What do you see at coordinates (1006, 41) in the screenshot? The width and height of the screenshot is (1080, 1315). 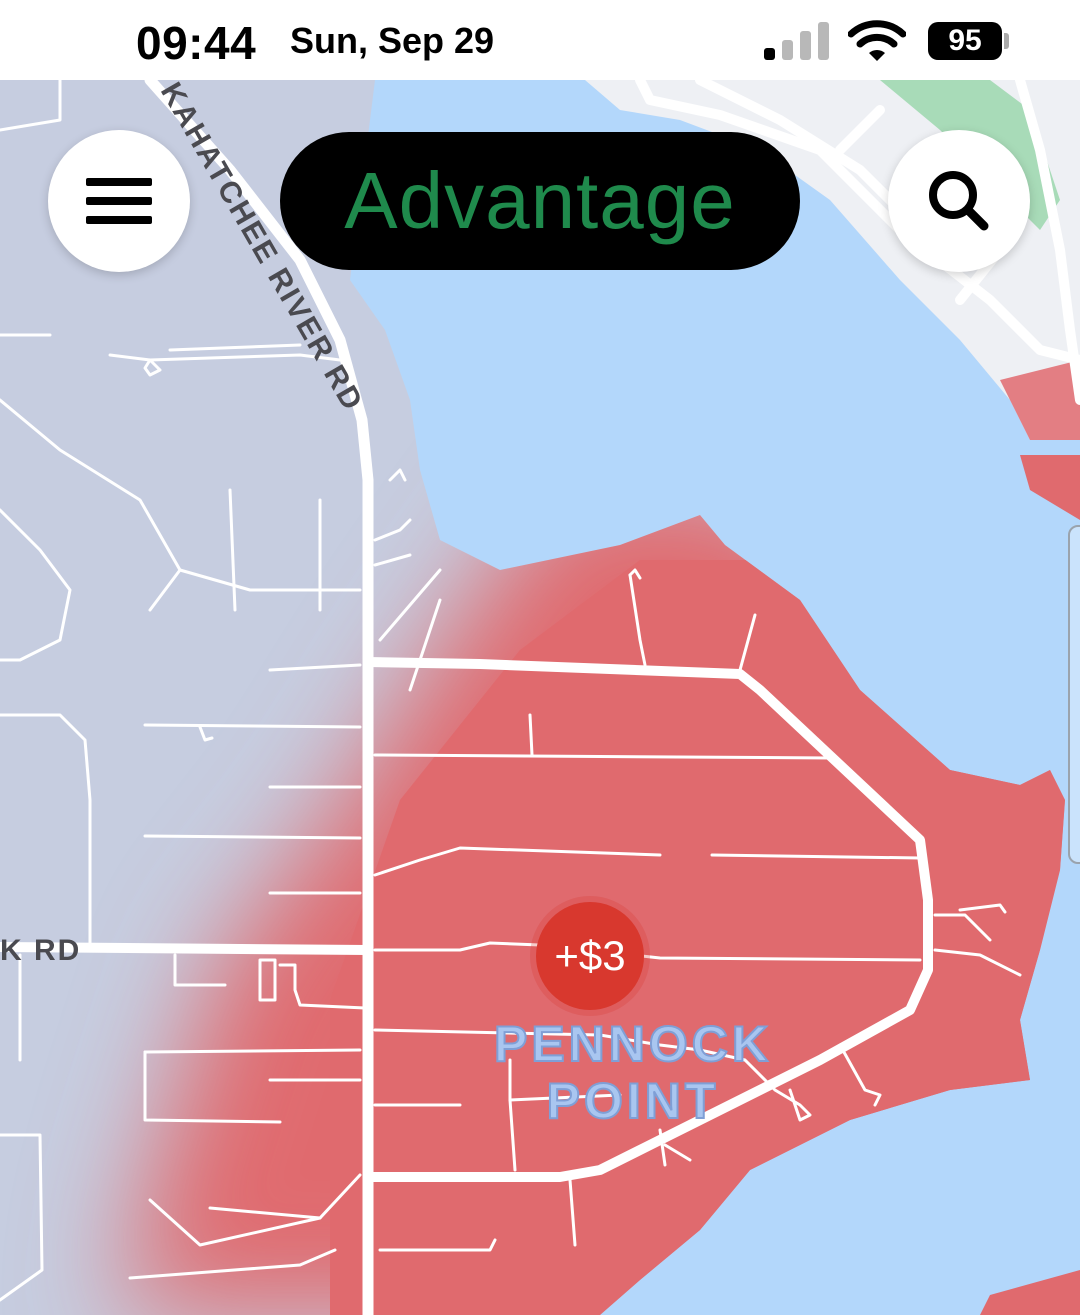 I see `battery-tip` at bounding box center [1006, 41].